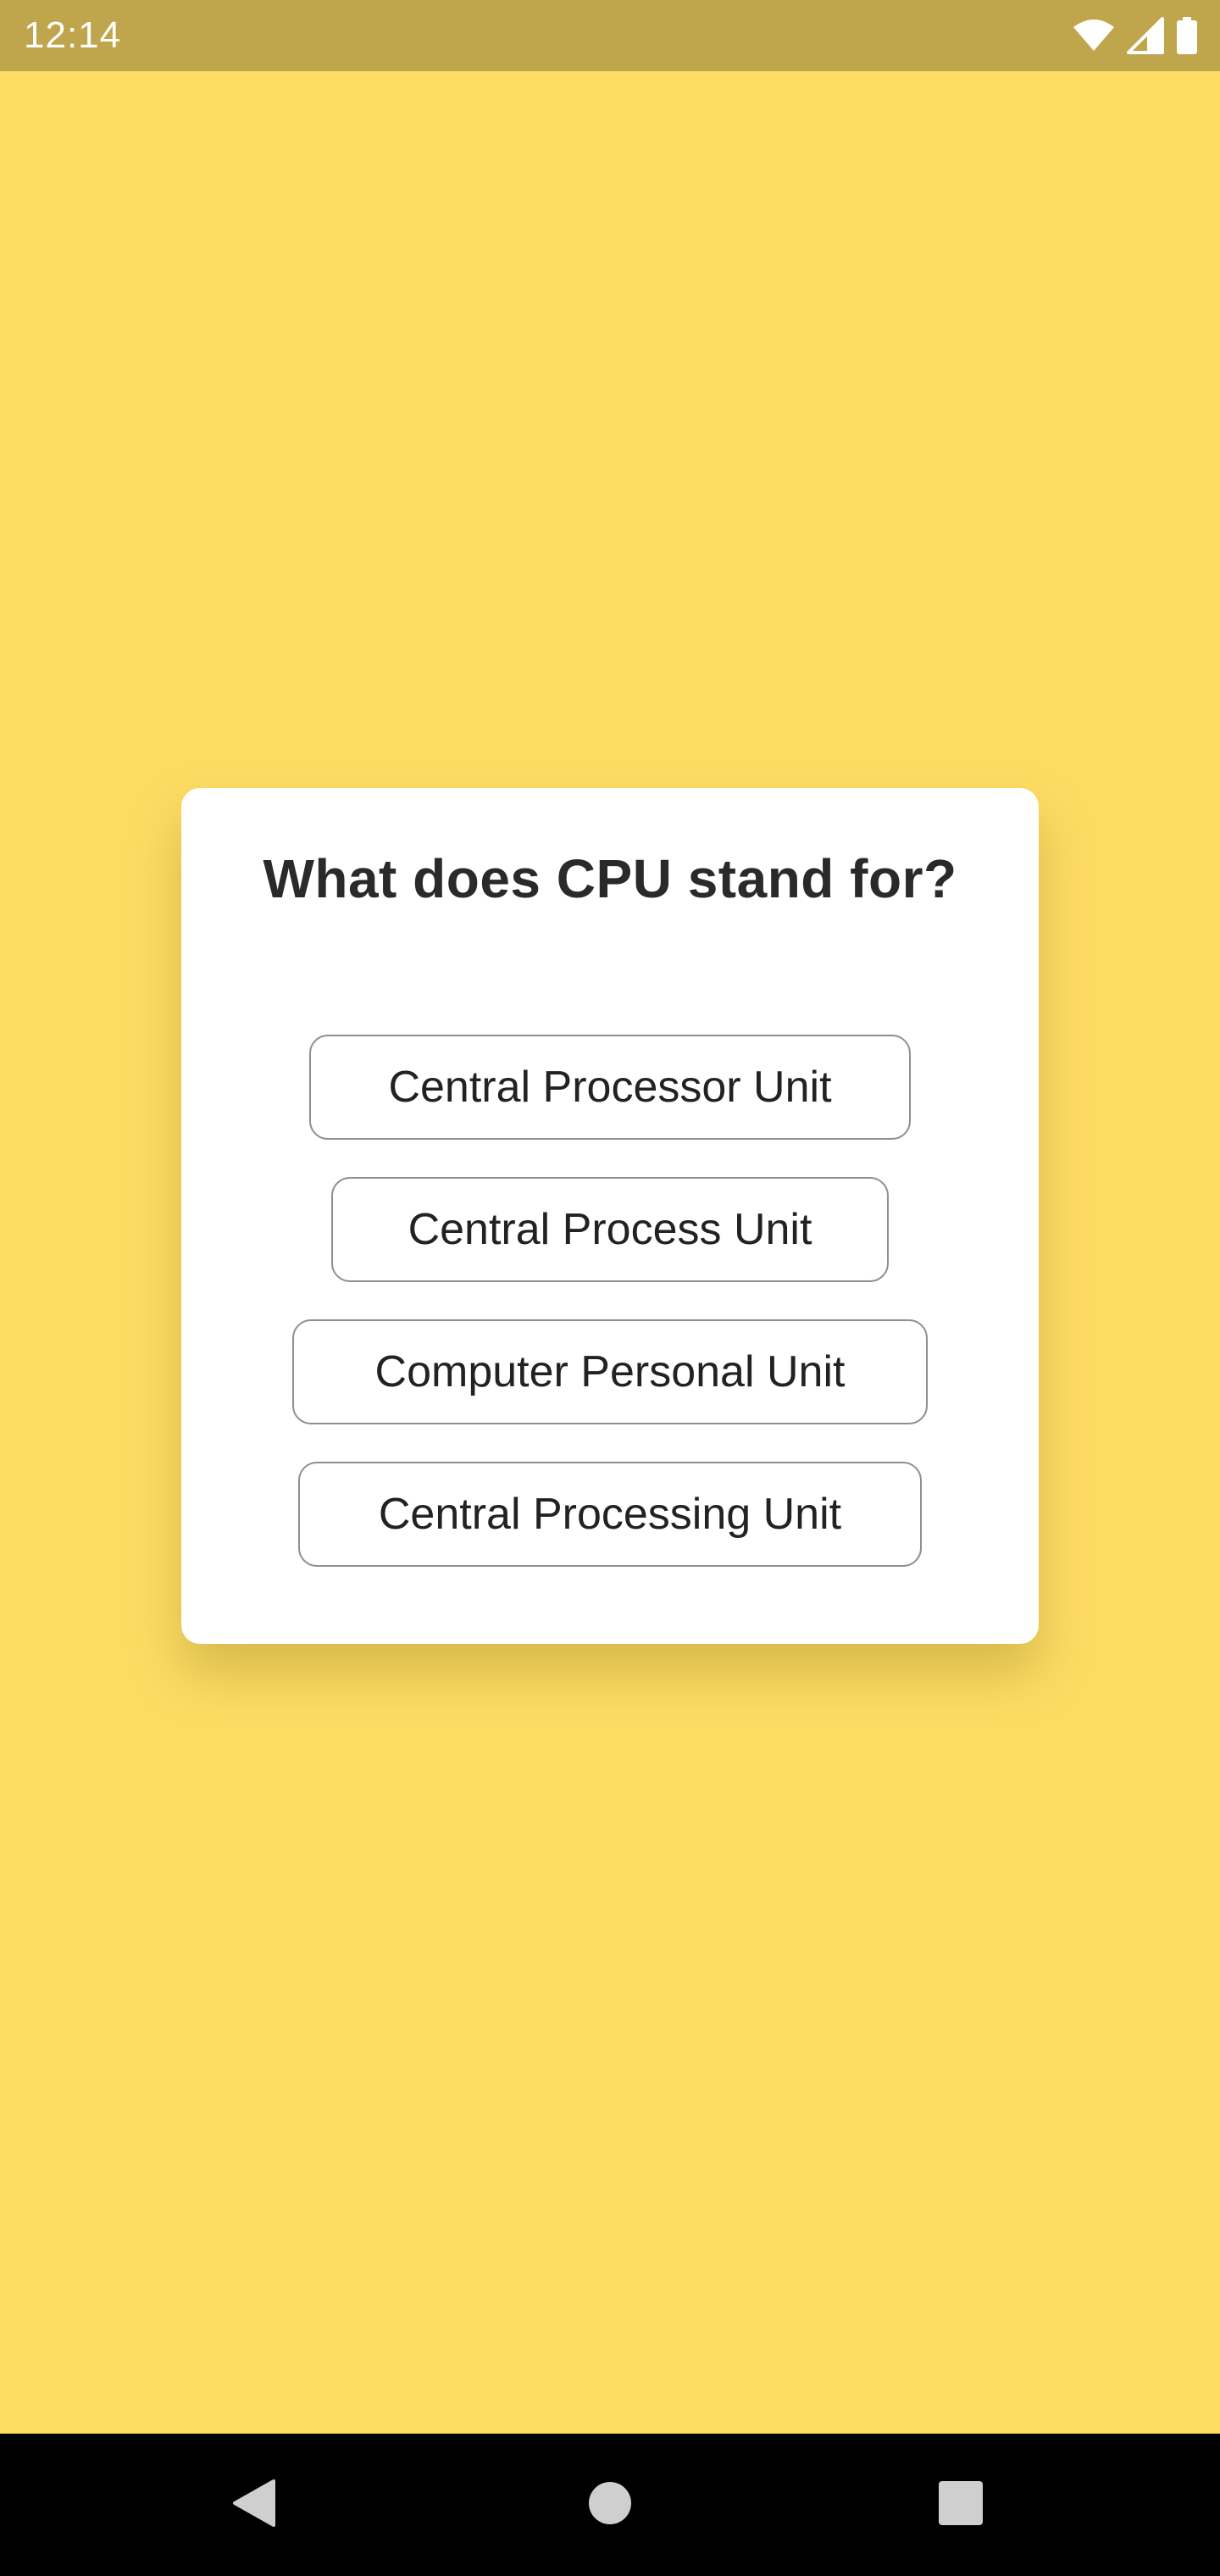 This screenshot has height=2576, width=1220. Describe the element at coordinates (610, 1087) in the screenshot. I see `answer-button-1: Central Processor Unit` at that location.